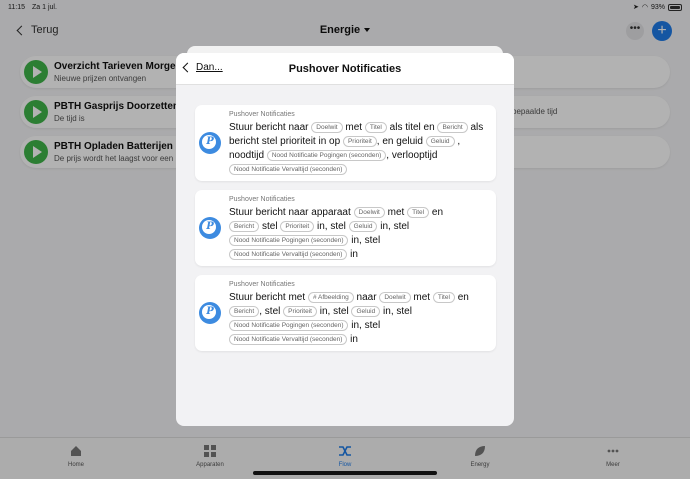 The width and height of the screenshot is (690, 479). What do you see at coordinates (270, 226) in the screenshot?
I see `action-text: stel` at bounding box center [270, 226].